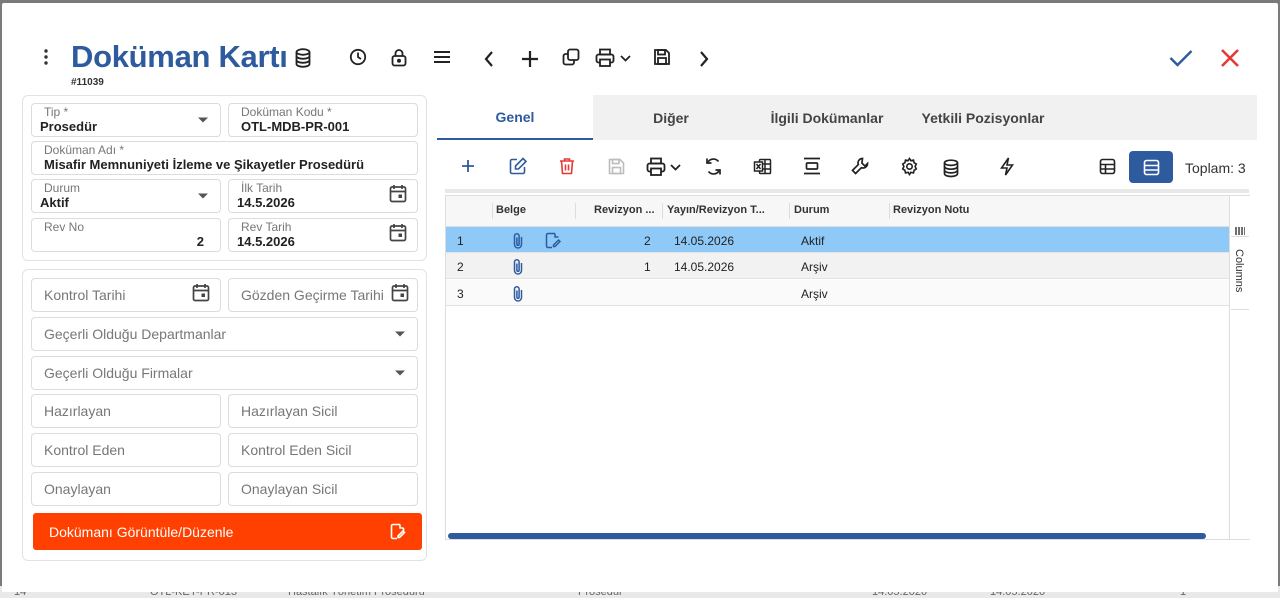  I want to click on kontrol-eden-sicil-field: Kontrol Eden Sicil, so click(323, 450).